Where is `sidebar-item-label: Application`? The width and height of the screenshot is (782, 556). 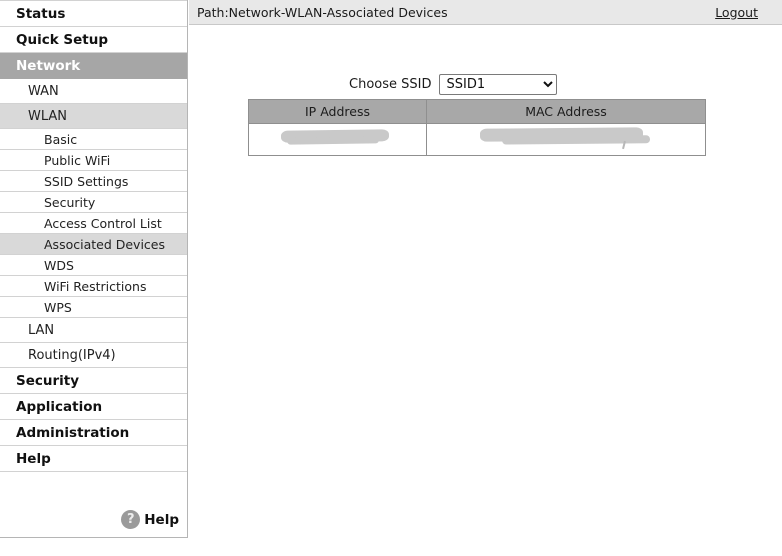
sidebar-item-label: Application is located at coordinates (59, 406).